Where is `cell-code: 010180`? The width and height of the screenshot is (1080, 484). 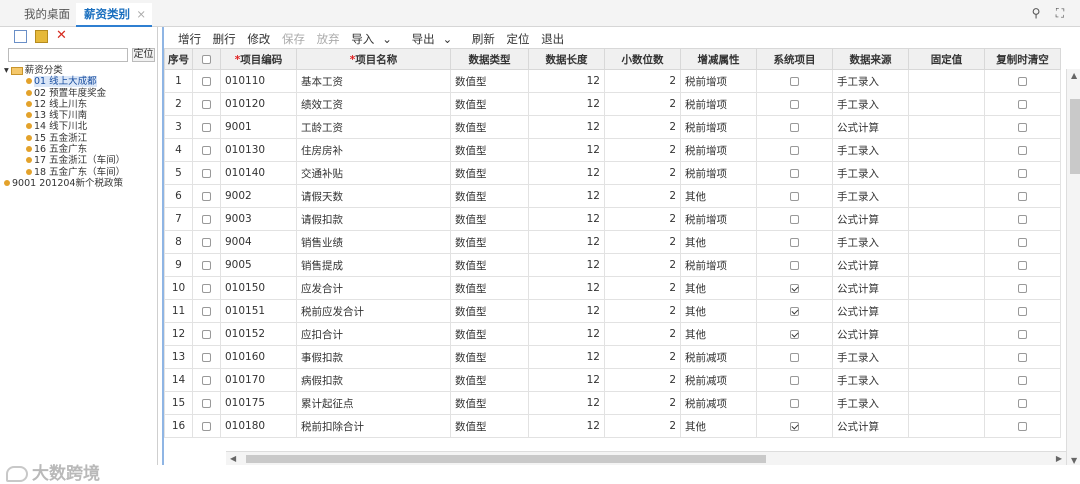 cell-code: 010180 is located at coordinates (258, 426).